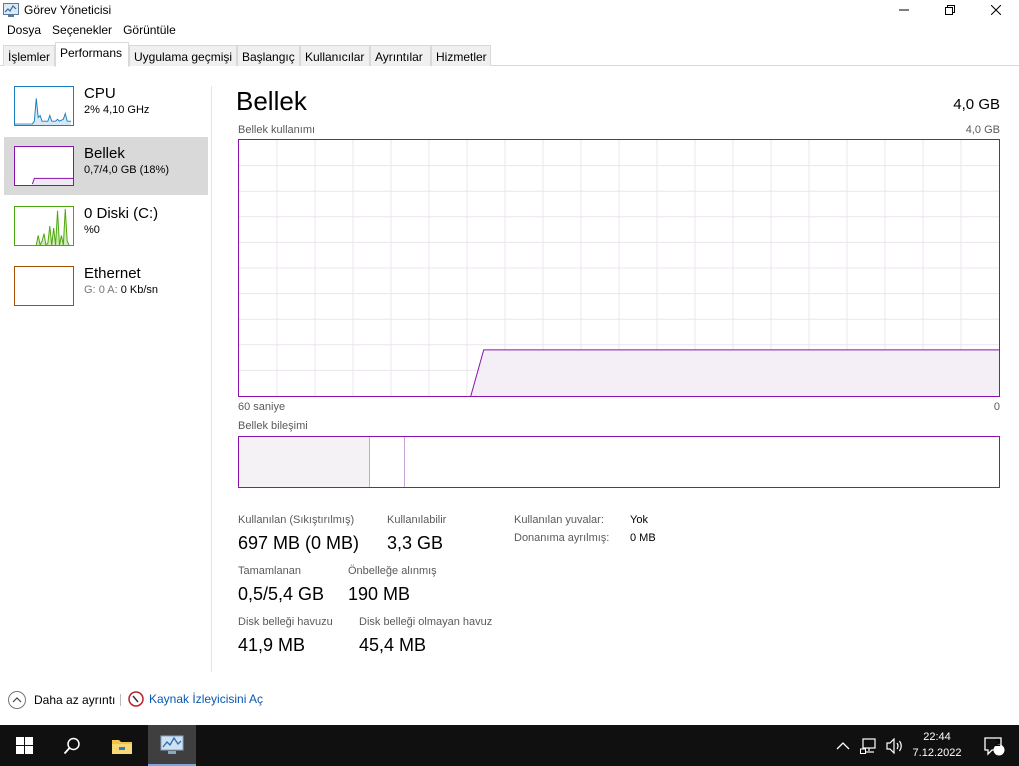  I want to click on menu-view: Görüntüle, so click(149, 30).